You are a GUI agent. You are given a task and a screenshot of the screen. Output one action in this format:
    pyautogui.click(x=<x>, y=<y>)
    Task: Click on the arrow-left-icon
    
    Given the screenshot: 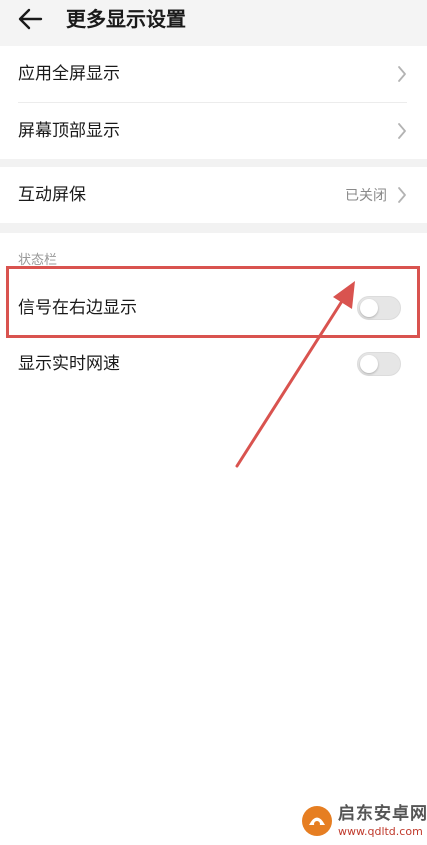 What is the action you would take?
    pyautogui.click(x=31, y=19)
    